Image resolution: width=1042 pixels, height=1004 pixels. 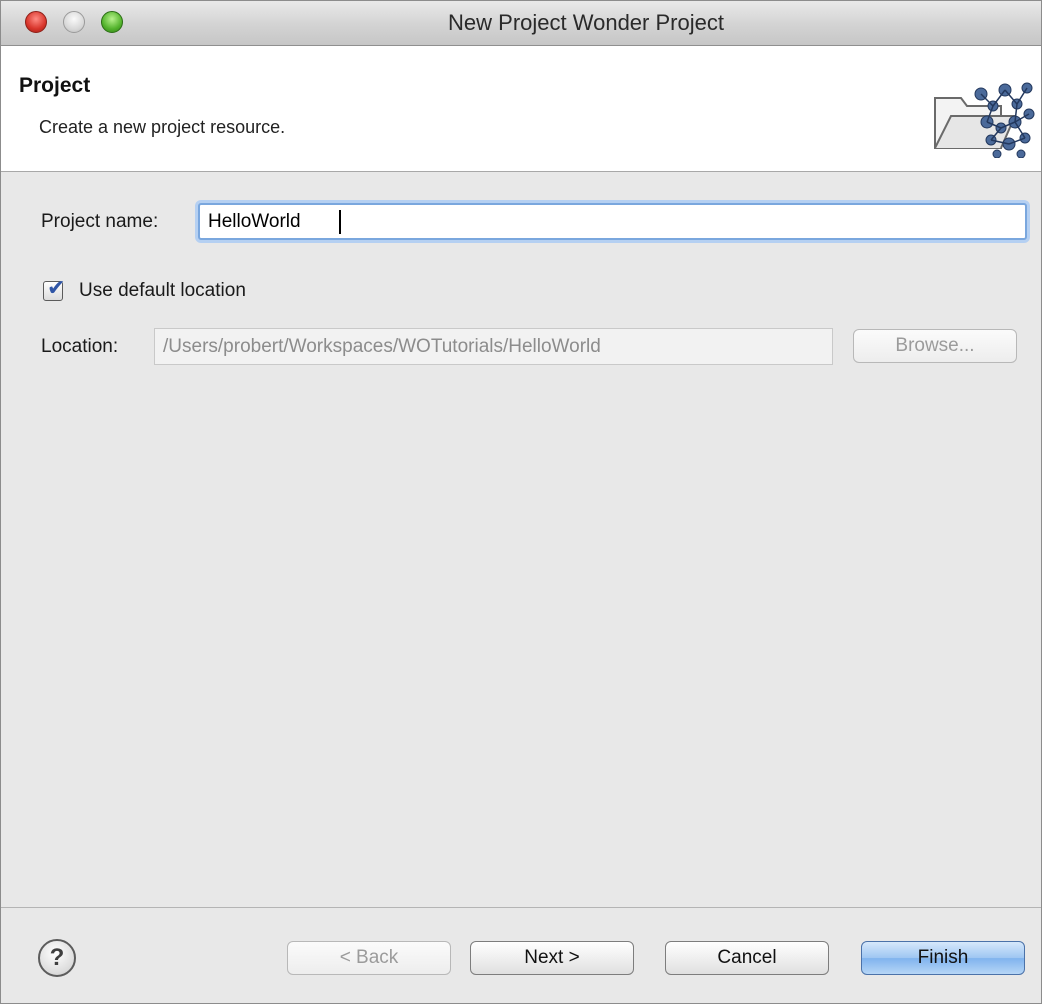 What do you see at coordinates (55, 85) in the screenshot?
I see `page-title: Project` at bounding box center [55, 85].